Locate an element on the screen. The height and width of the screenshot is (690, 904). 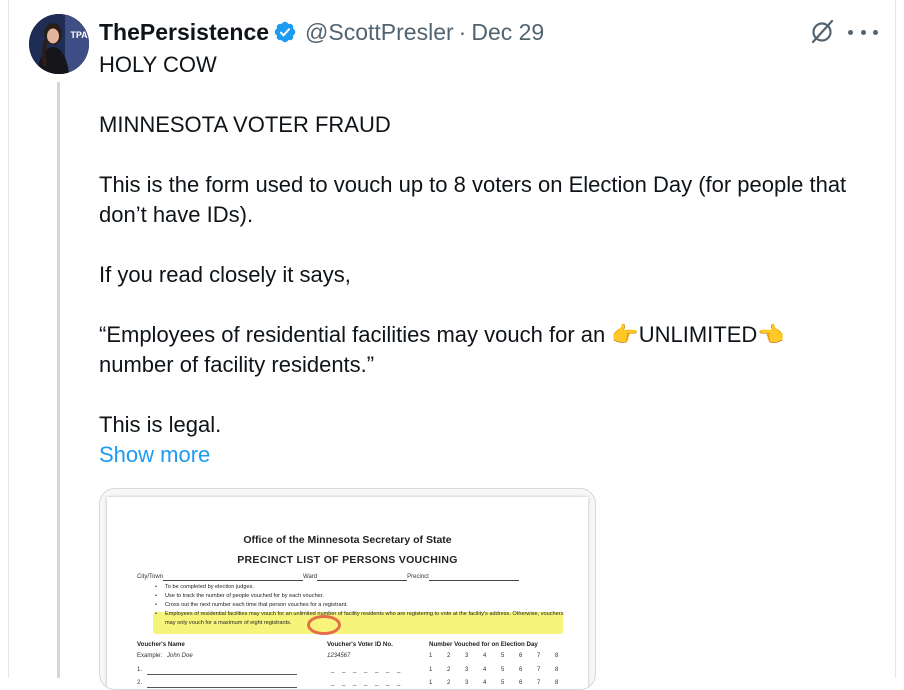
field-city: City/Town is located at coordinates (150, 577).